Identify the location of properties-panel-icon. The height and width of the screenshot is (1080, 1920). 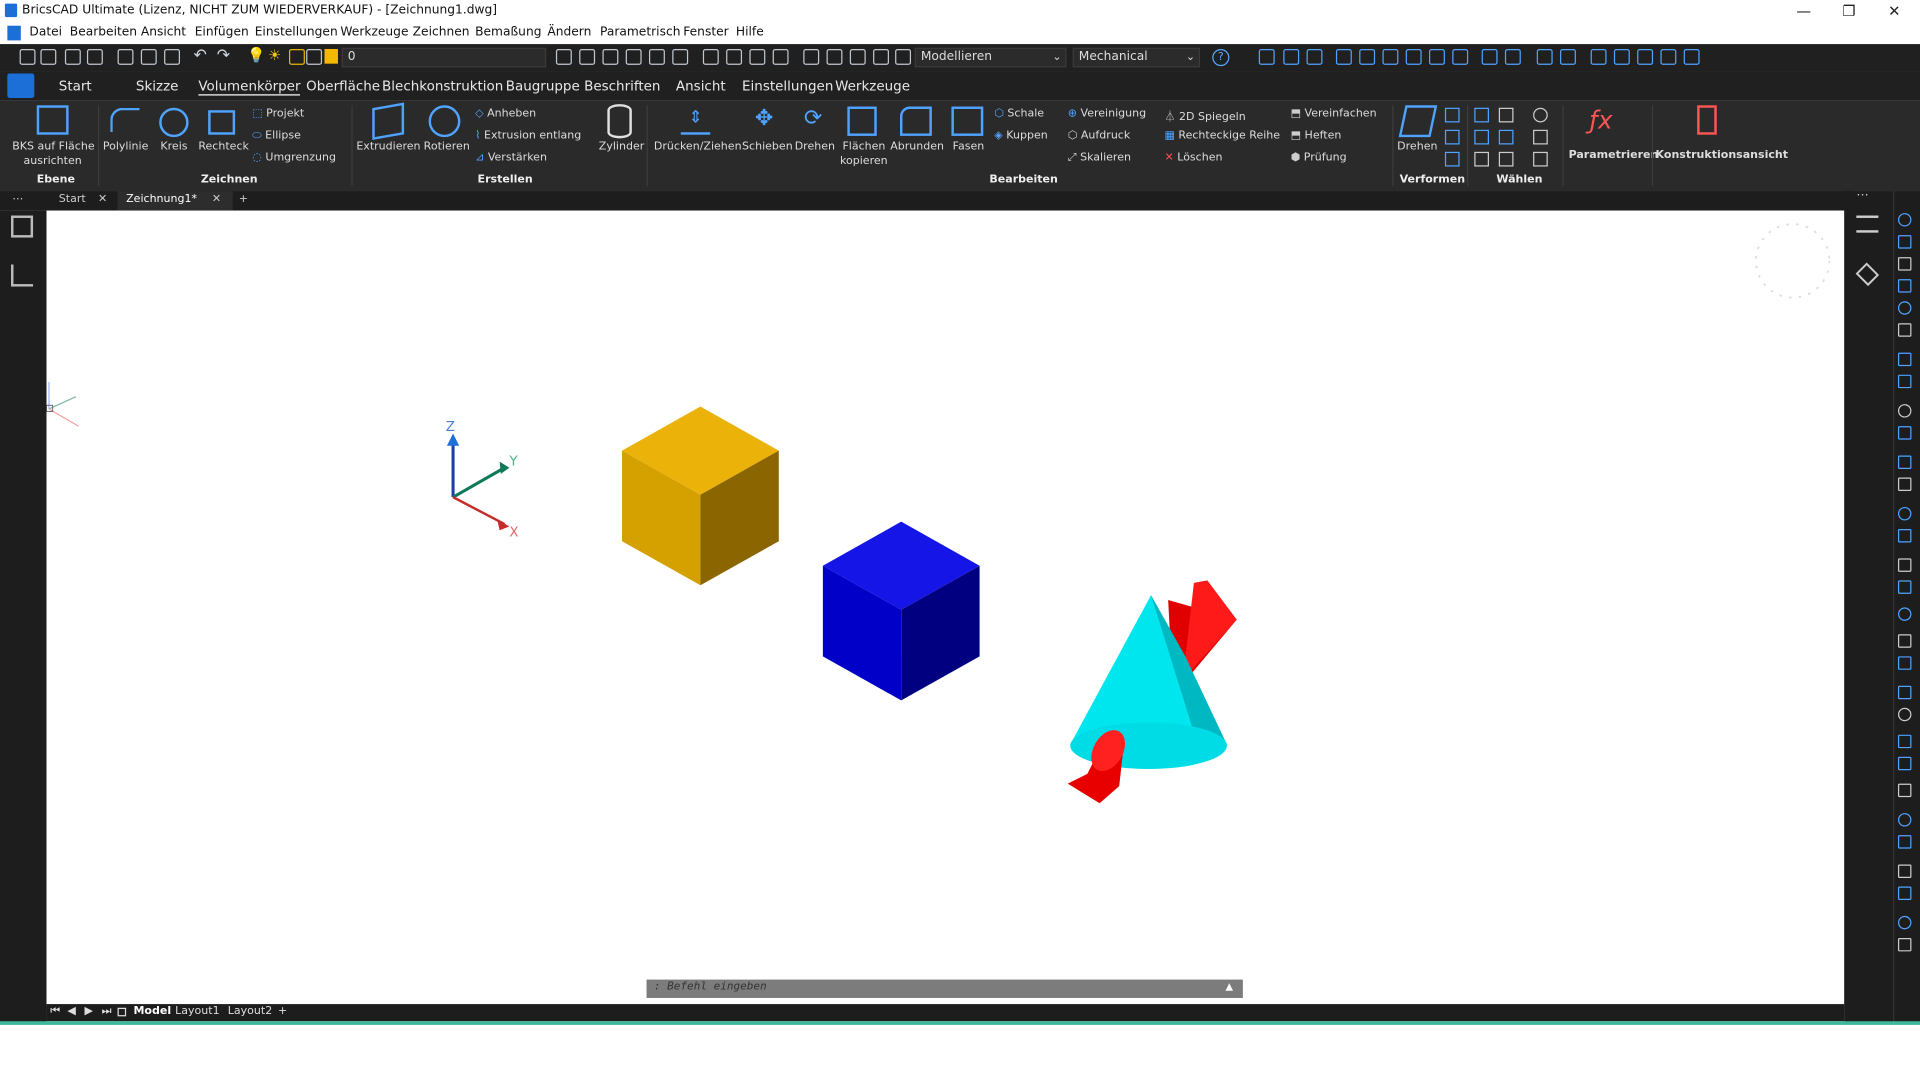
(1867, 224).